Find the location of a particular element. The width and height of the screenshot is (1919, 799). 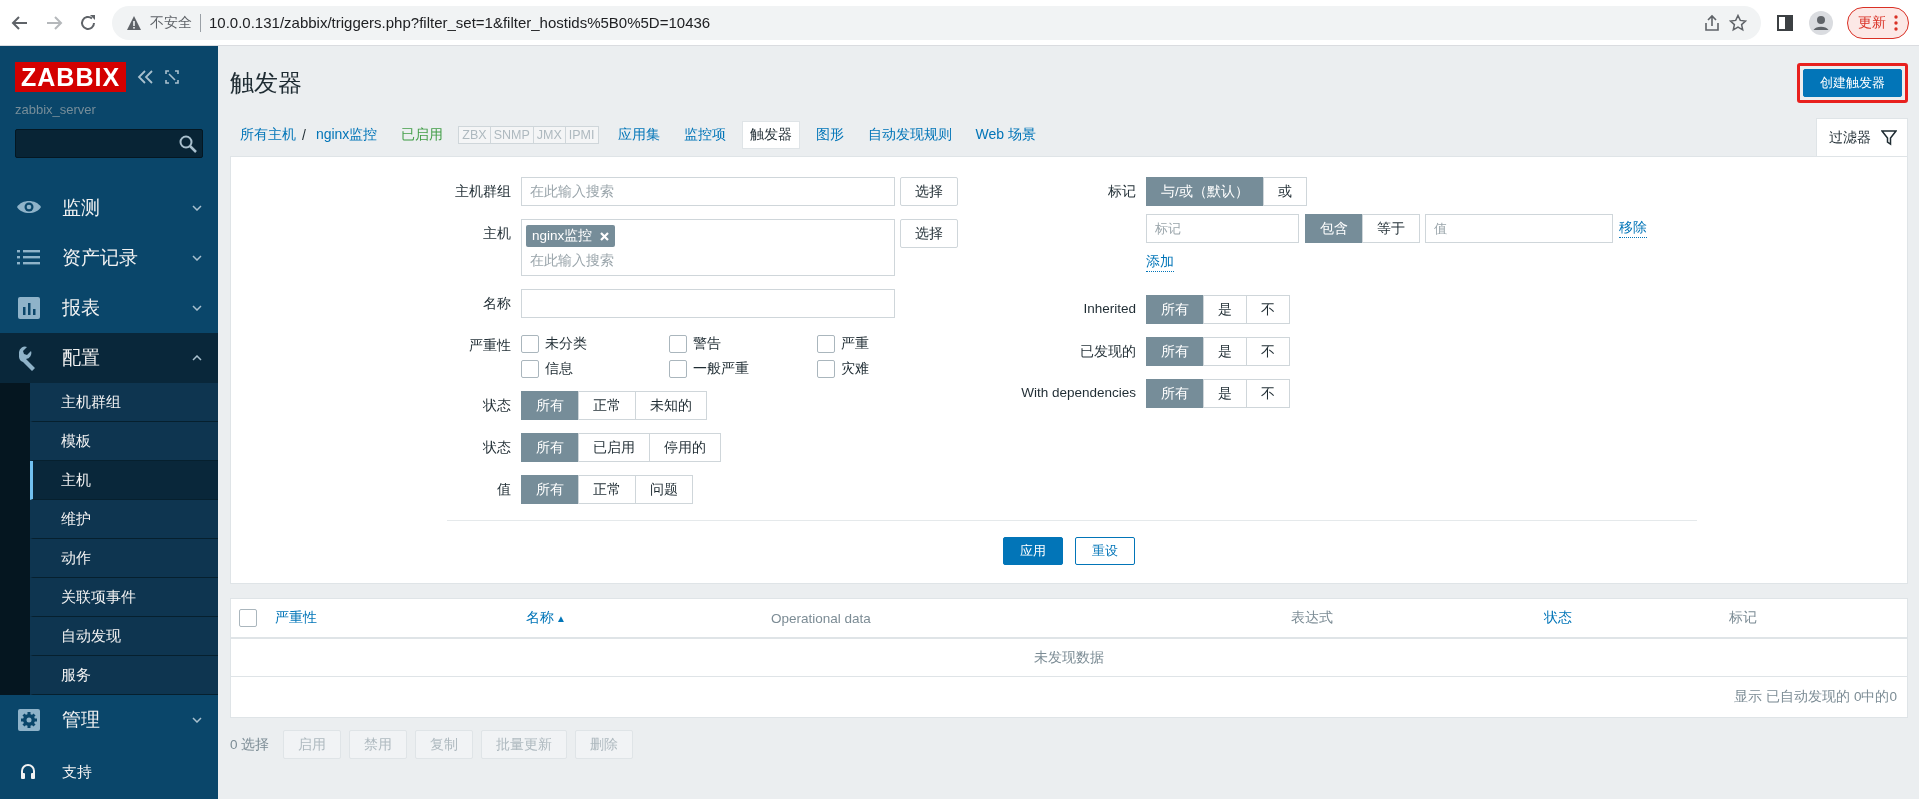

warning-icon is located at coordinates (134, 22).